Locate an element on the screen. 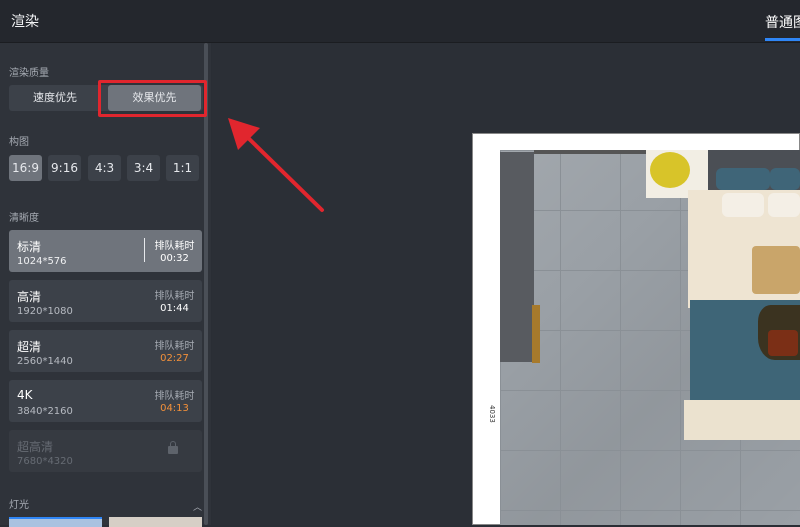 The width and height of the screenshot is (800, 527). queue-time-value: 02:27 is located at coordinates (174, 358).